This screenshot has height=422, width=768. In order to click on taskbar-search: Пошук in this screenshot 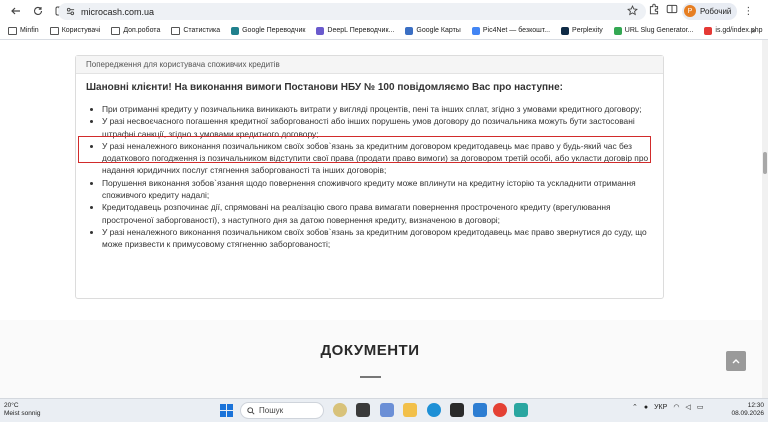, I will do `click(282, 410)`.